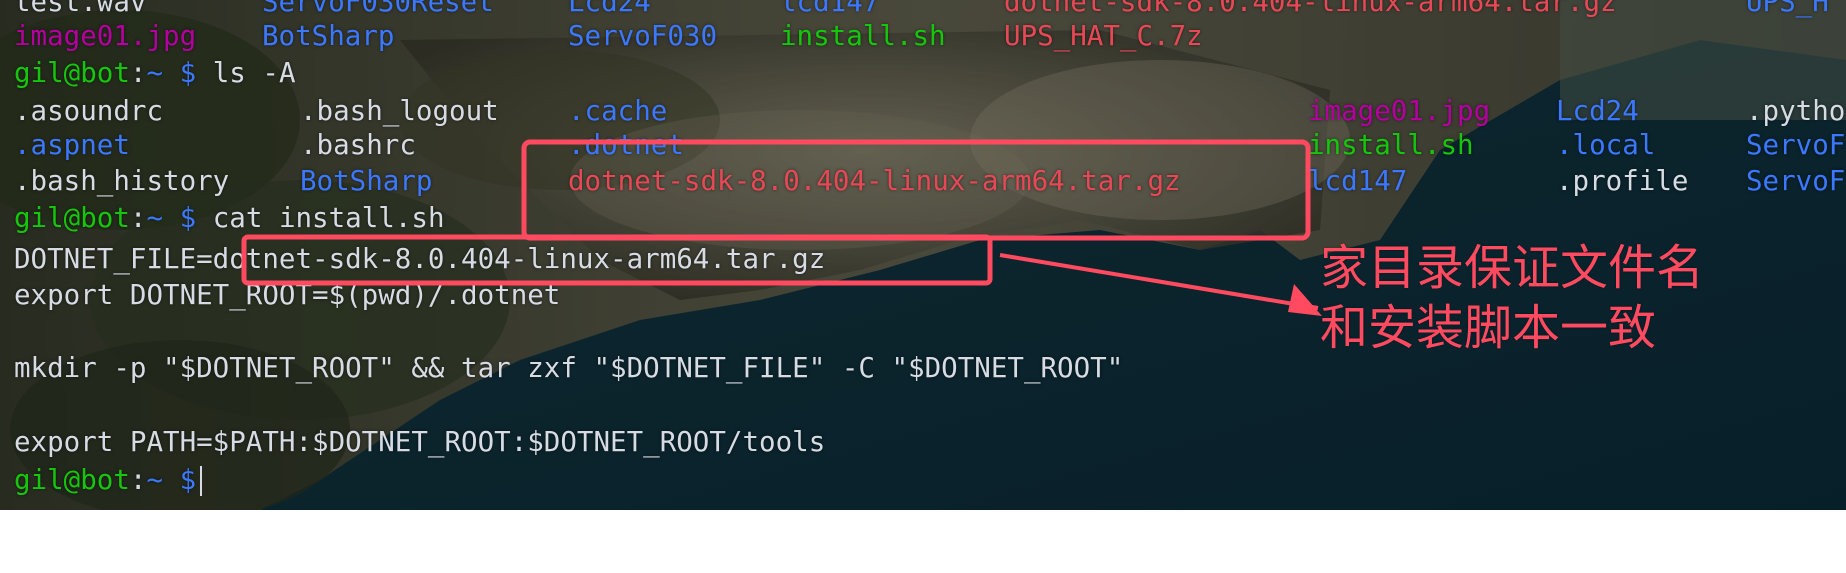 This screenshot has width=1846, height=573. I want to click on file-entry: .bashrc, so click(358, 145).